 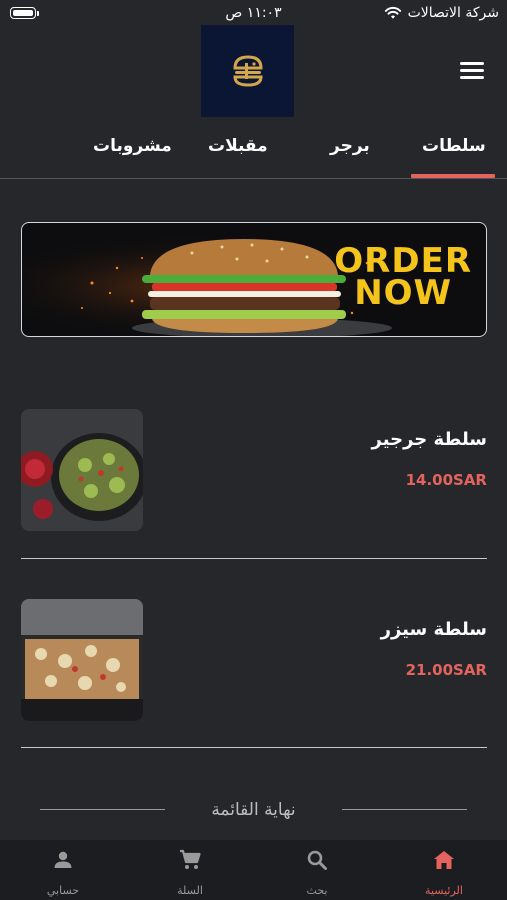 I want to click on nav-search-label: بحث, so click(x=317, y=890).